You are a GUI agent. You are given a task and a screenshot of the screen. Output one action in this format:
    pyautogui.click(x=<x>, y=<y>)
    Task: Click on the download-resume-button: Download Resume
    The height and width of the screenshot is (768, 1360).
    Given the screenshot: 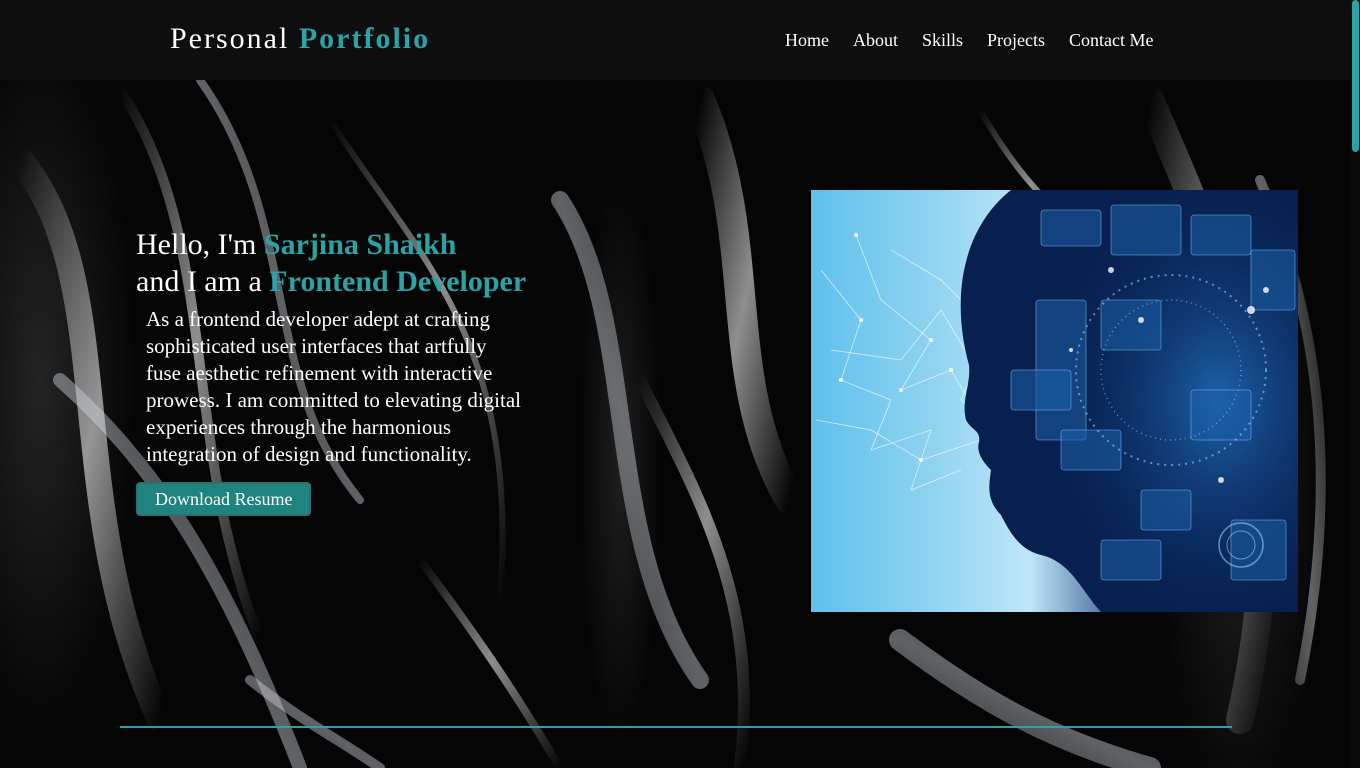 What is the action you would take?
    pyautogui.click(x=224, y=499)
    